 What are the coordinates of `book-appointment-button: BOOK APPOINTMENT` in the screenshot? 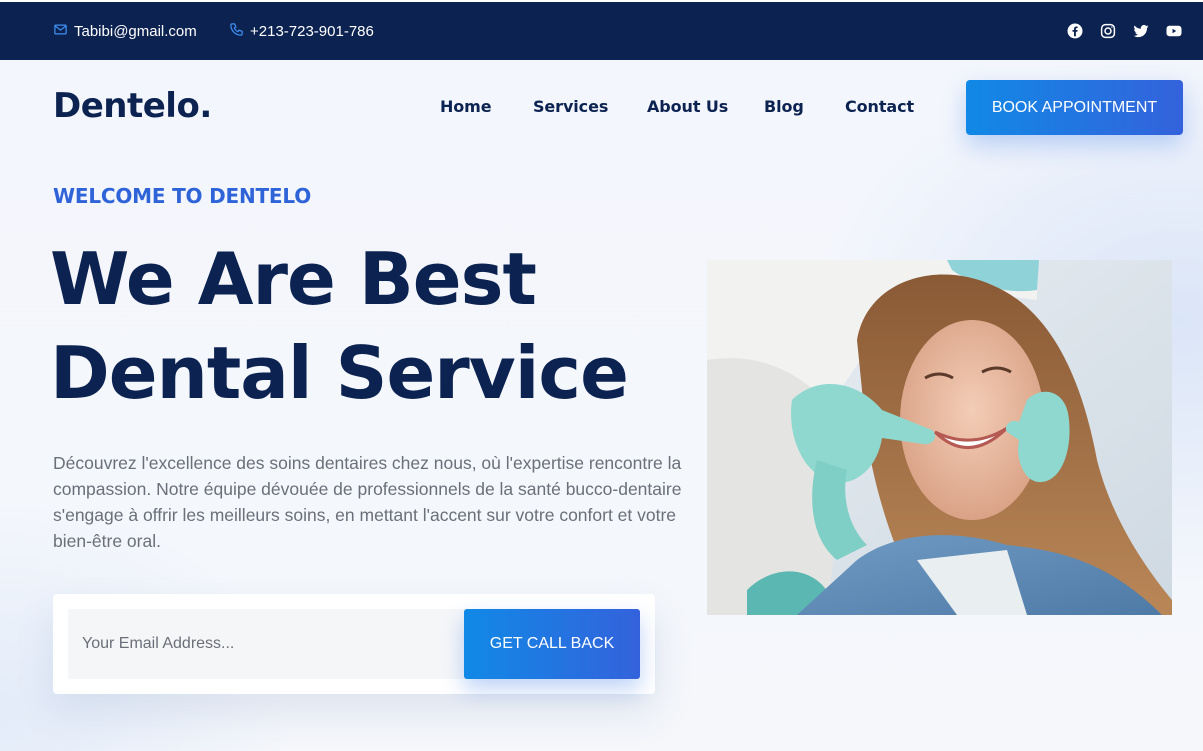 It's located at (1074, 107).